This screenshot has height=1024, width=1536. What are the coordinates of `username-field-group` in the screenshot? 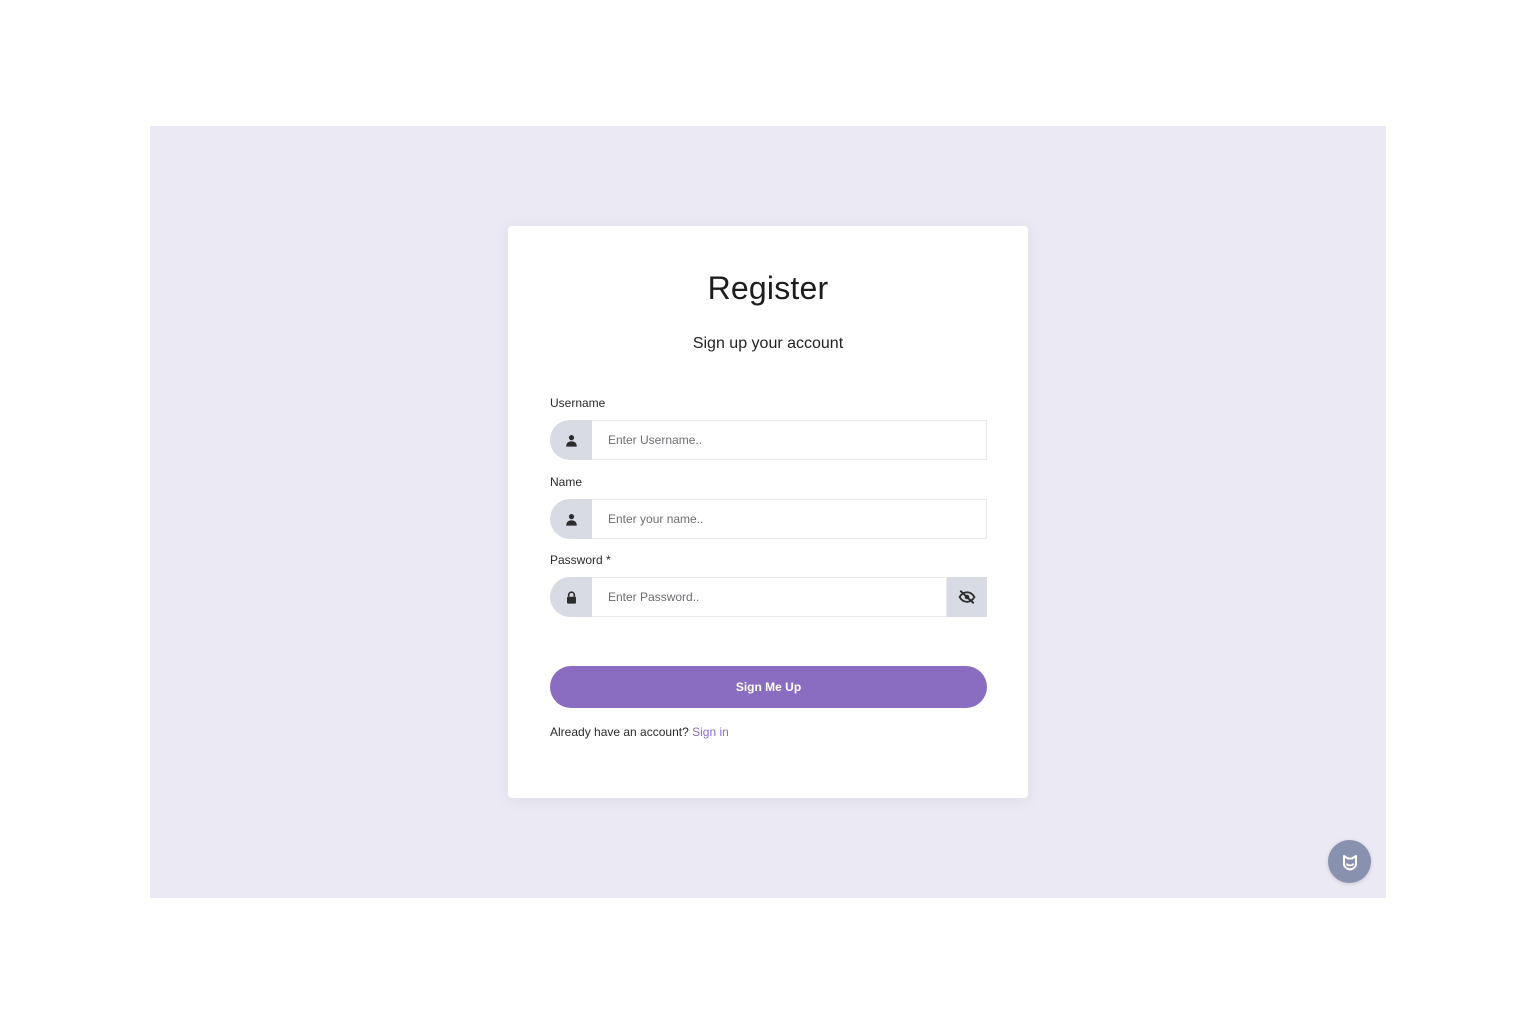 It's located at (768, 440).